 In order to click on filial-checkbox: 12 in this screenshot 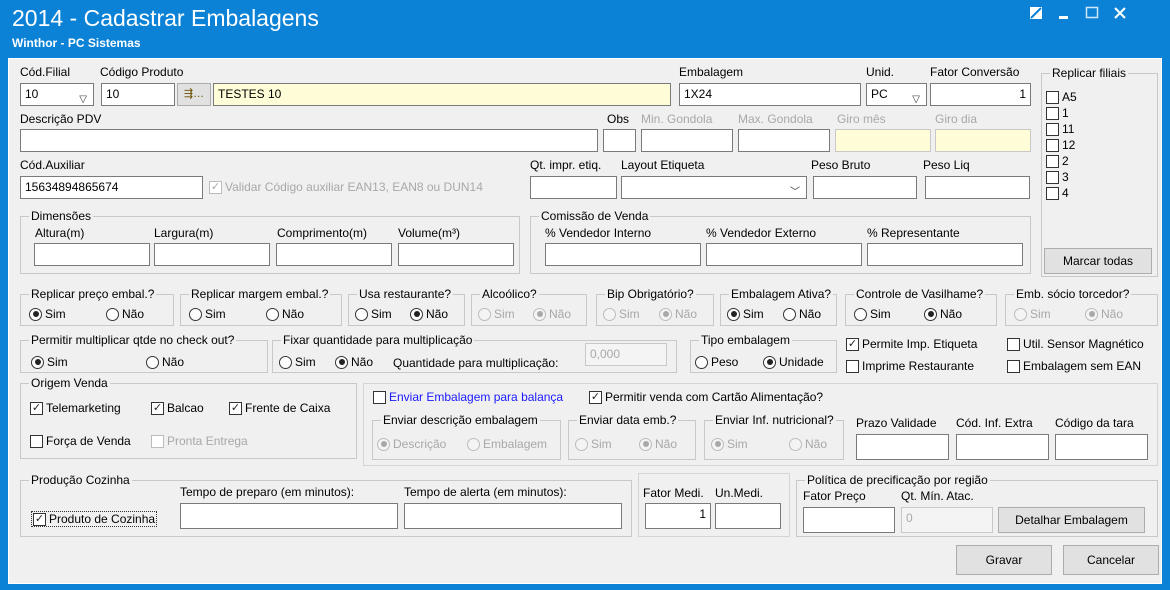, I will do `click(1060, 145)`.